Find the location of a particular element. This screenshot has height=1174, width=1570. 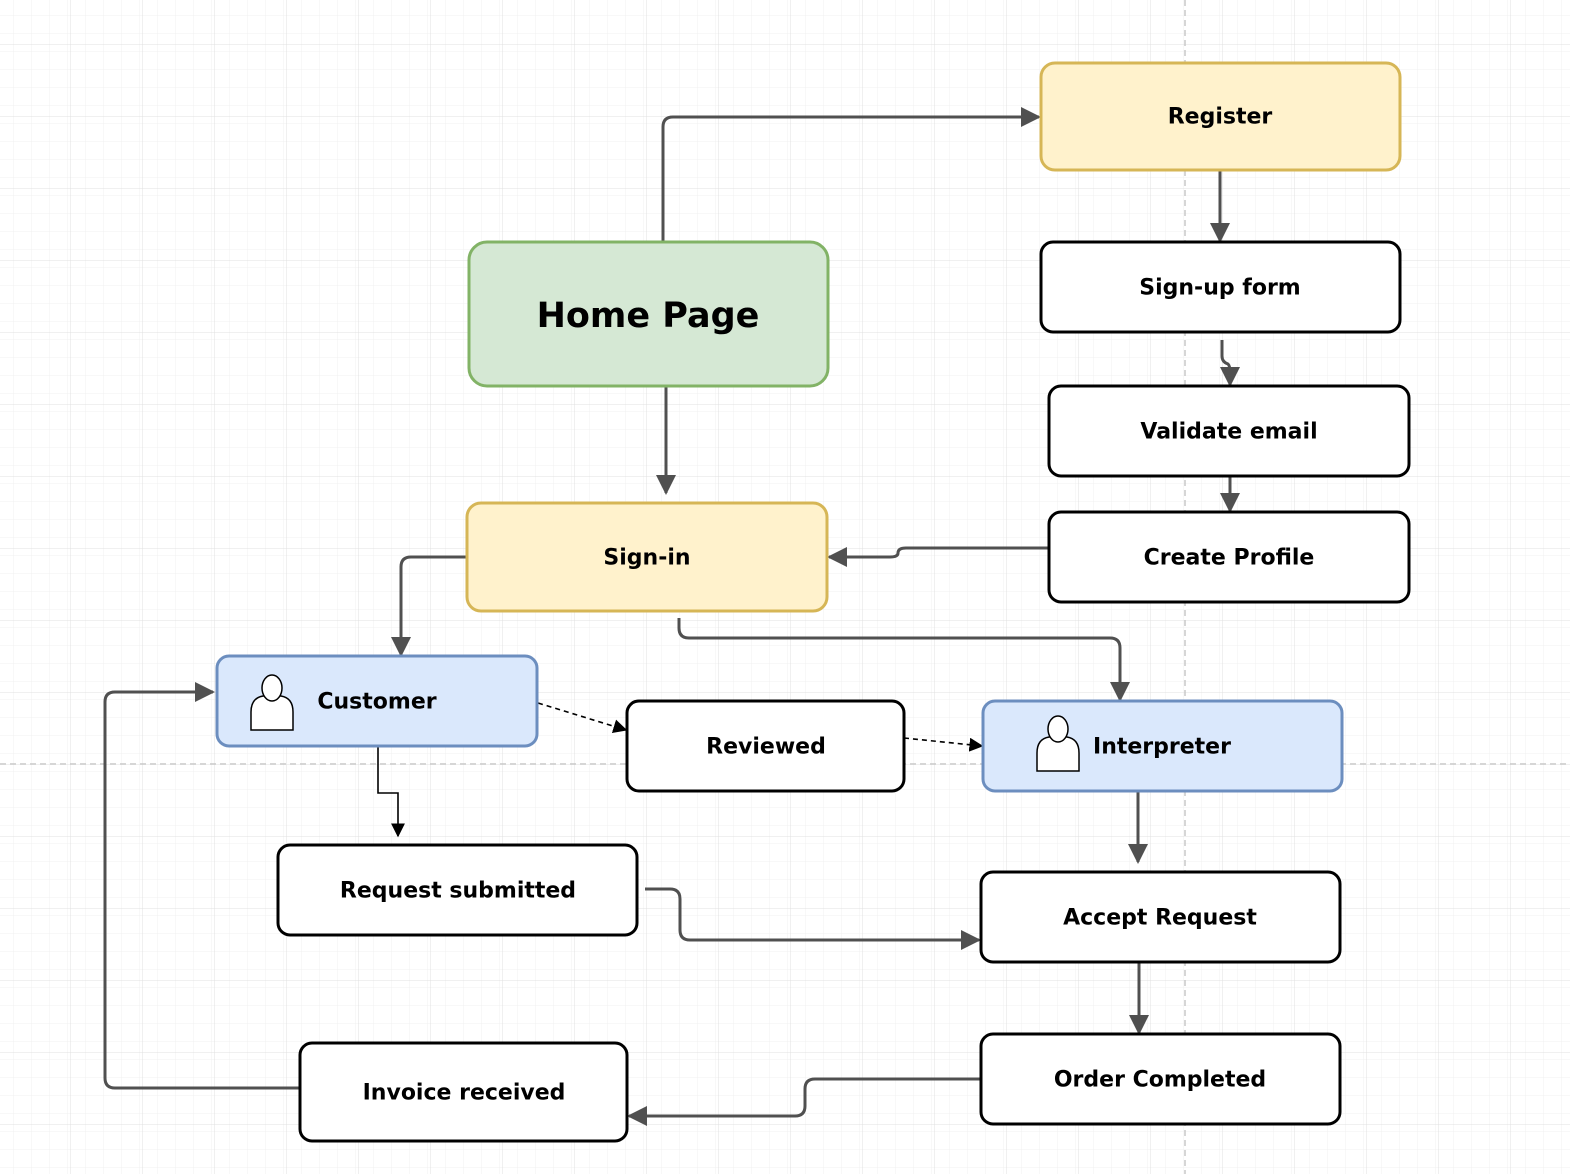

node-request-submitted: Request submitted is located at coordinates (457, 890).